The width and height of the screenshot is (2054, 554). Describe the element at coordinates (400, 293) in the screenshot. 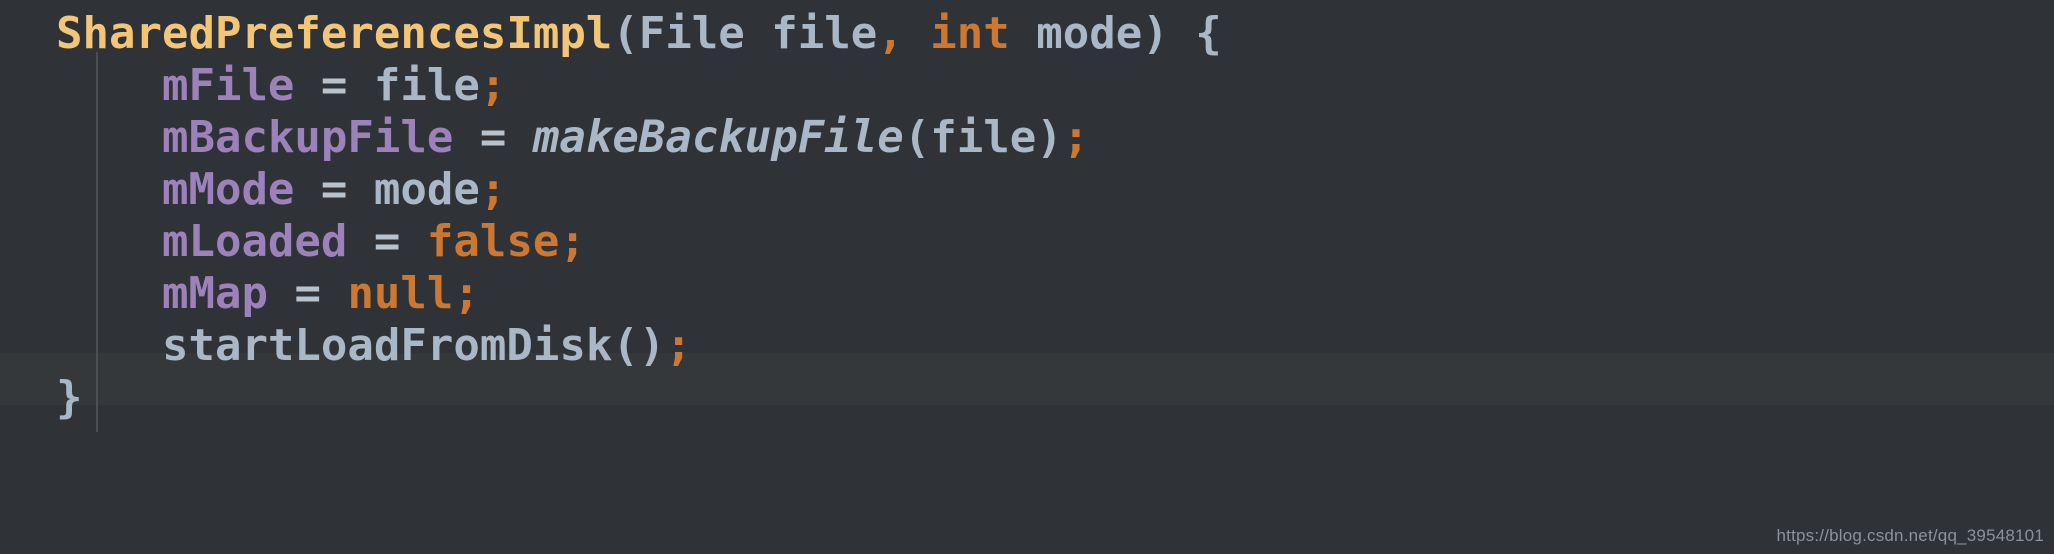

I see `code-token-kw: null` at that location.